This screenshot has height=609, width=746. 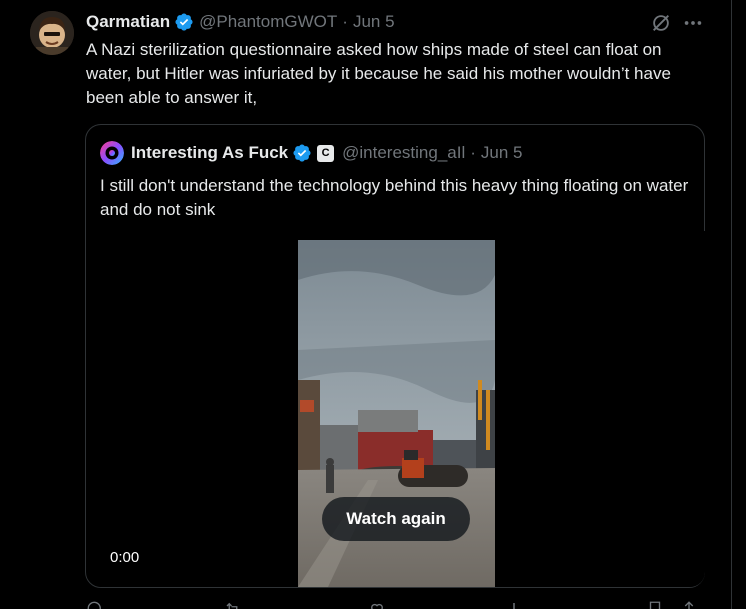 I want to click on quoted-avatar-logo, so click(x=112, y=153).